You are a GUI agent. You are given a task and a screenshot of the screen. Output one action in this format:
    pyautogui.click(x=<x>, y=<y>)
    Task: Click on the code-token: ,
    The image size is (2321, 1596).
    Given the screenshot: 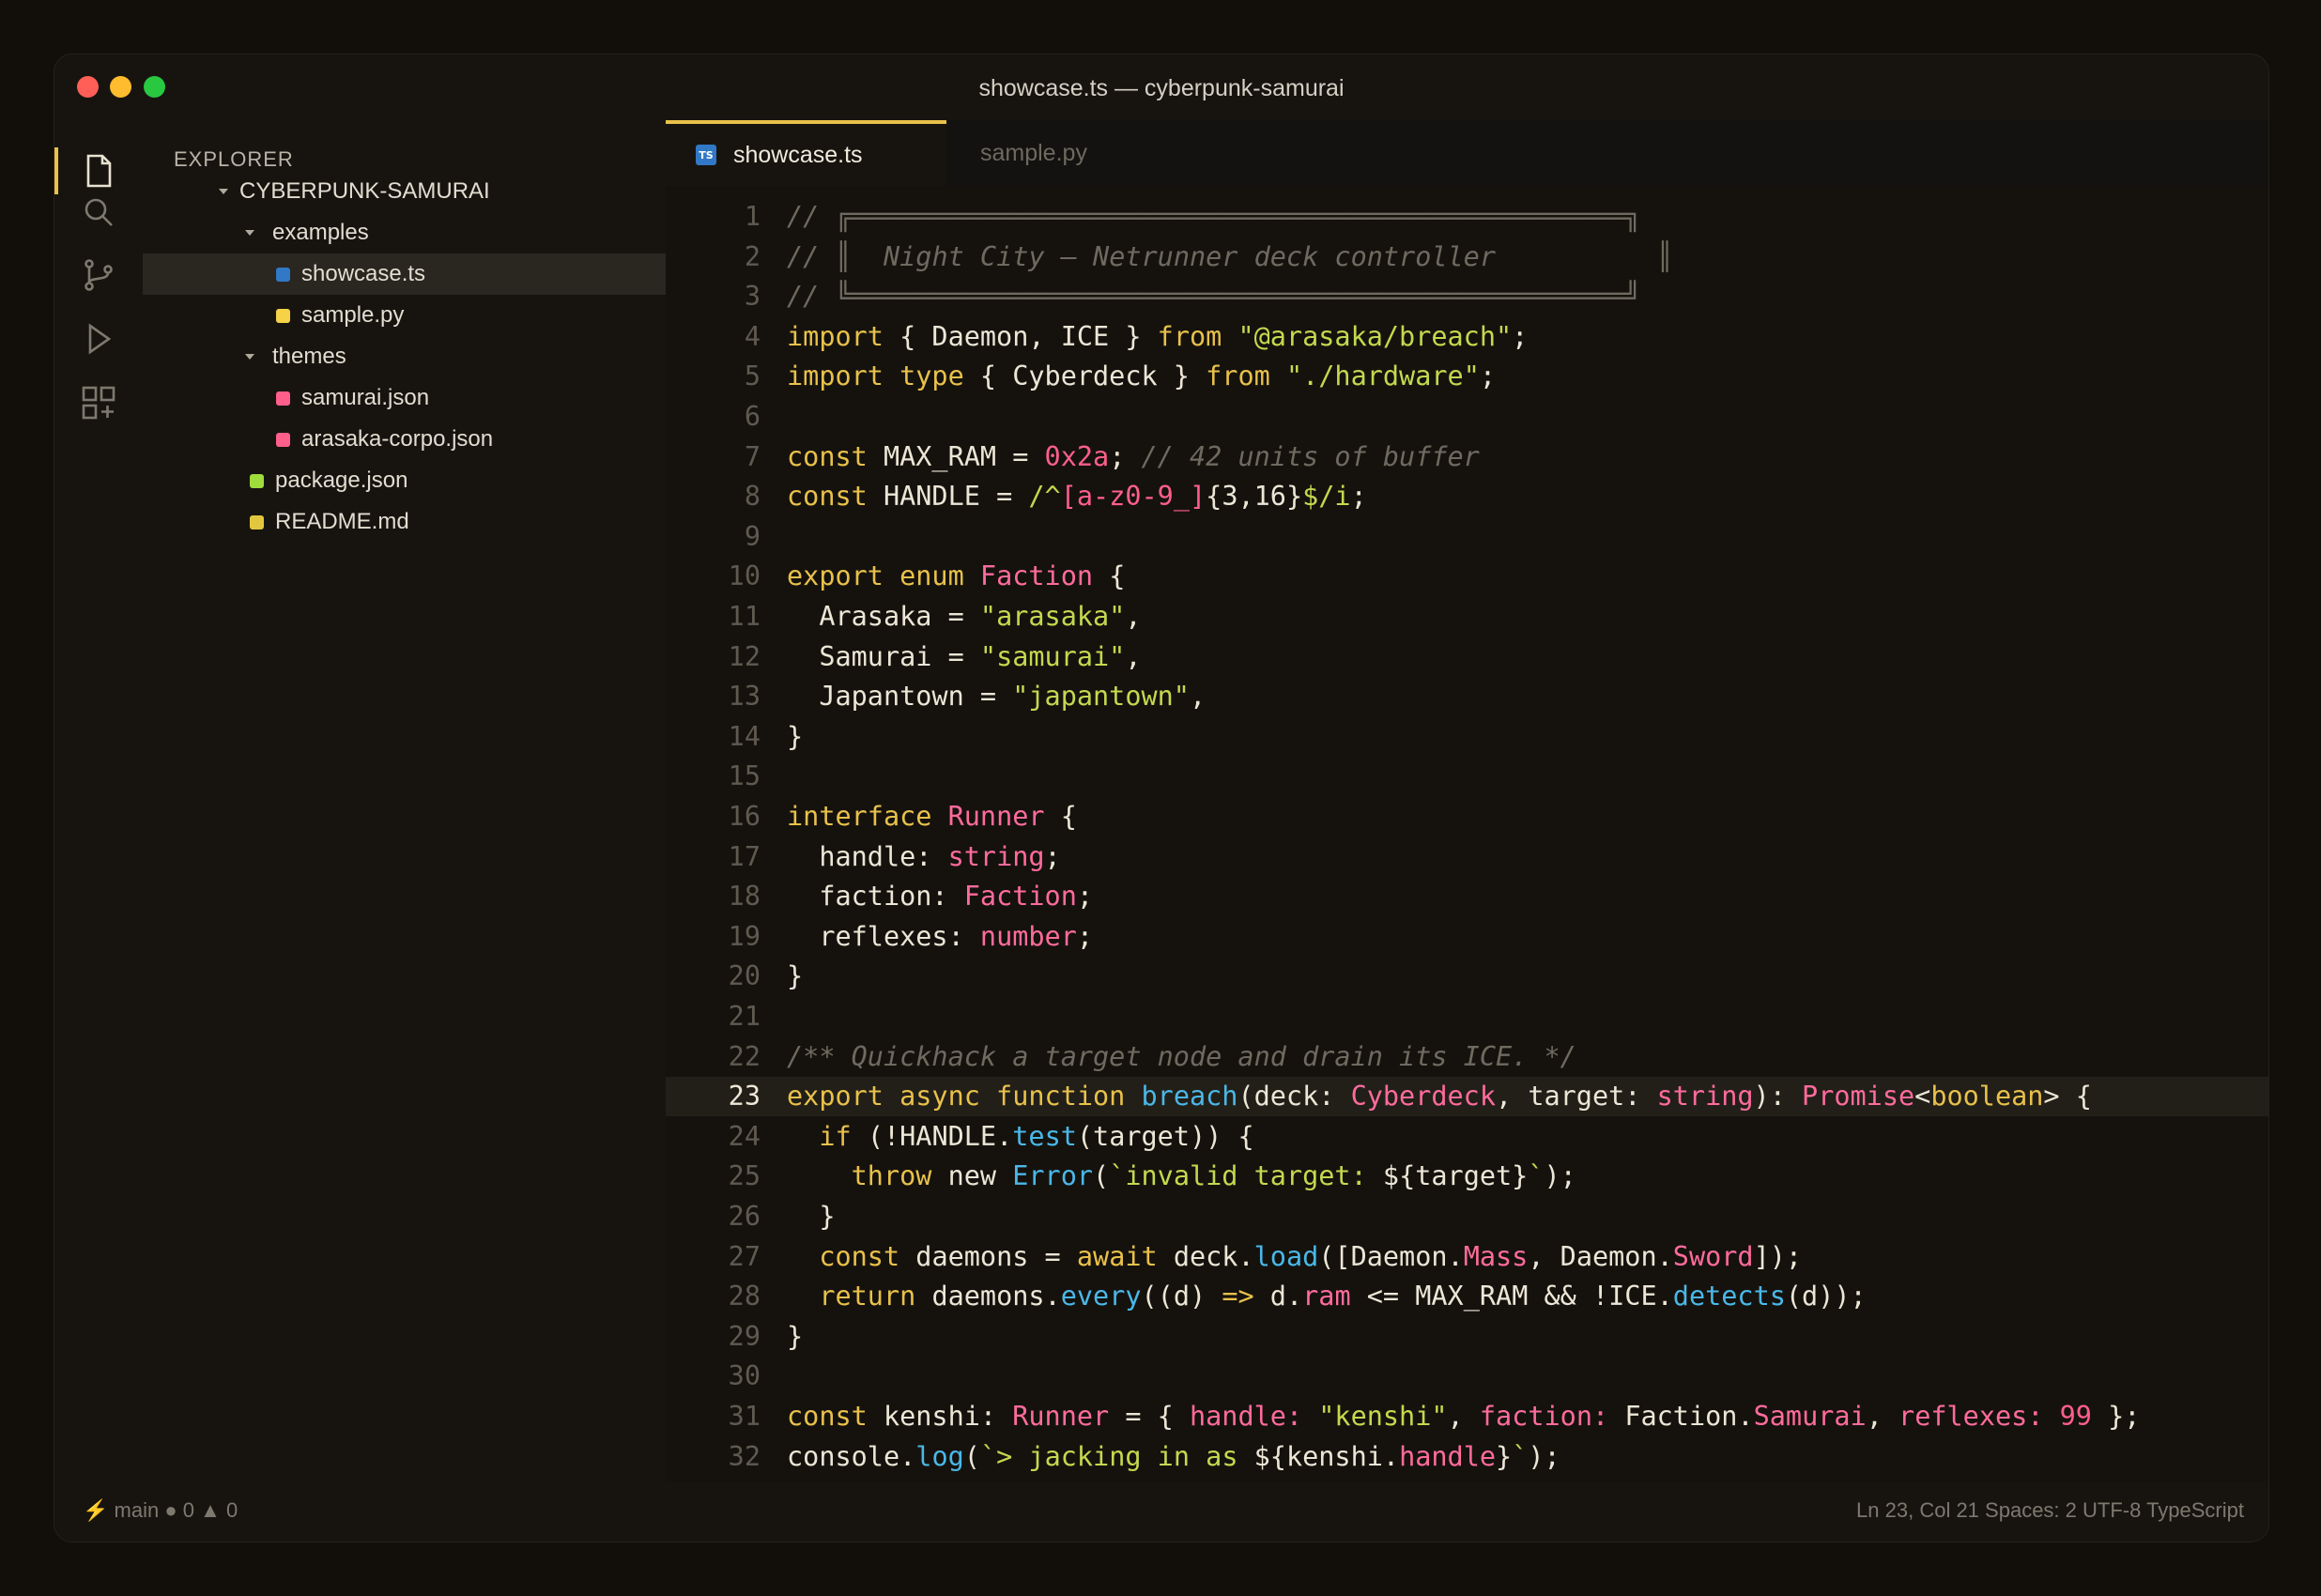 What is the action you would take?
    pyautogui.click(x=1198, y=697)
    